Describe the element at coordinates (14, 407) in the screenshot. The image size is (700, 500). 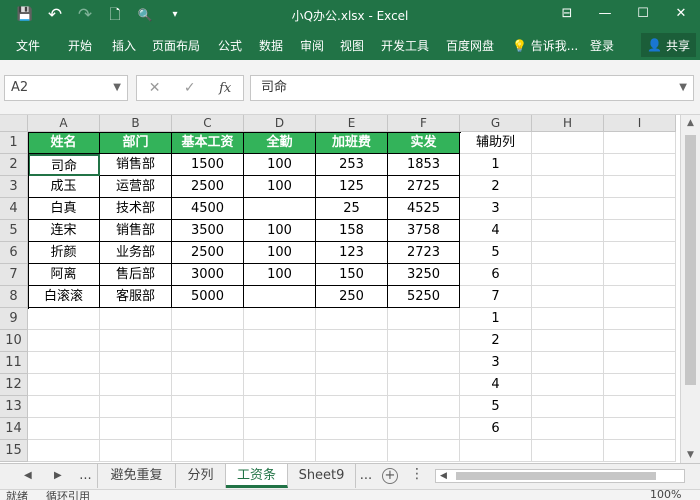
I see `row-header-13: 13` at that location.